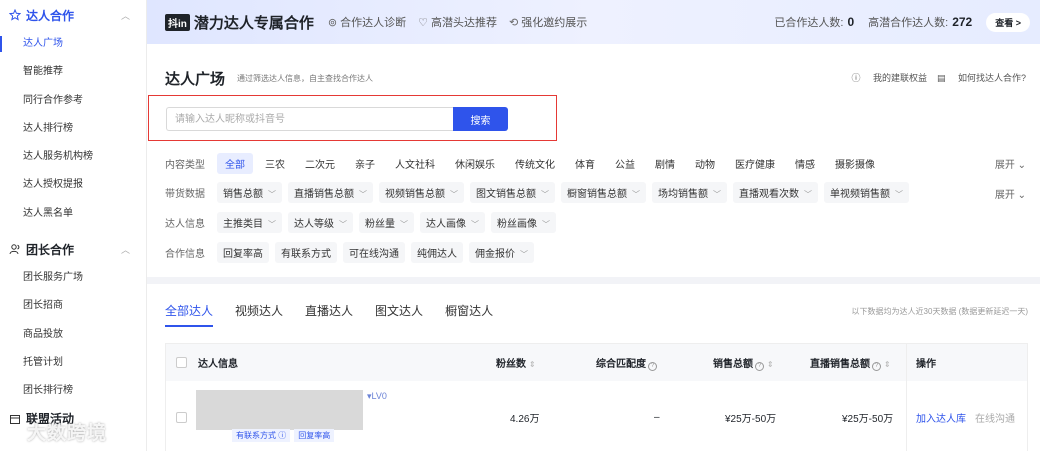 Image resolution: width=1040 pixels, height=451 pixels. What do you see at coordinates (73, 391) in the screenshot?
I see `sidebar-item-leader-ranking: 团长排行榜` at bounding box center [73, 391].